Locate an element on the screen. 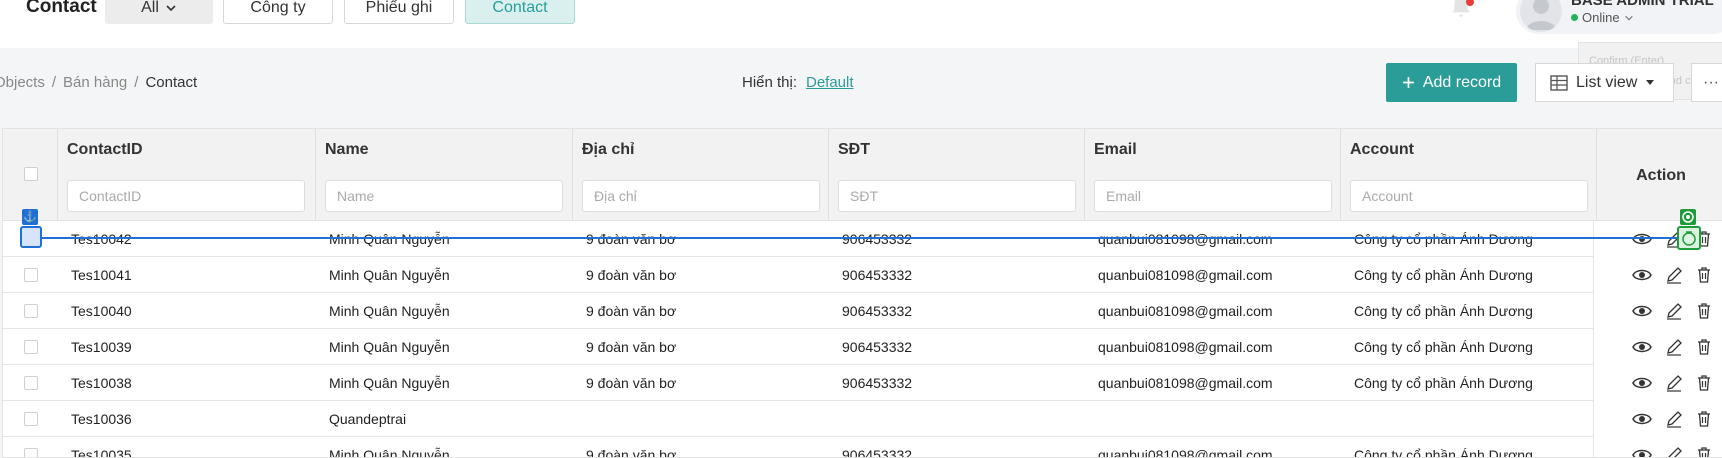  user-status: Online is located at coordinates (1602, 17).